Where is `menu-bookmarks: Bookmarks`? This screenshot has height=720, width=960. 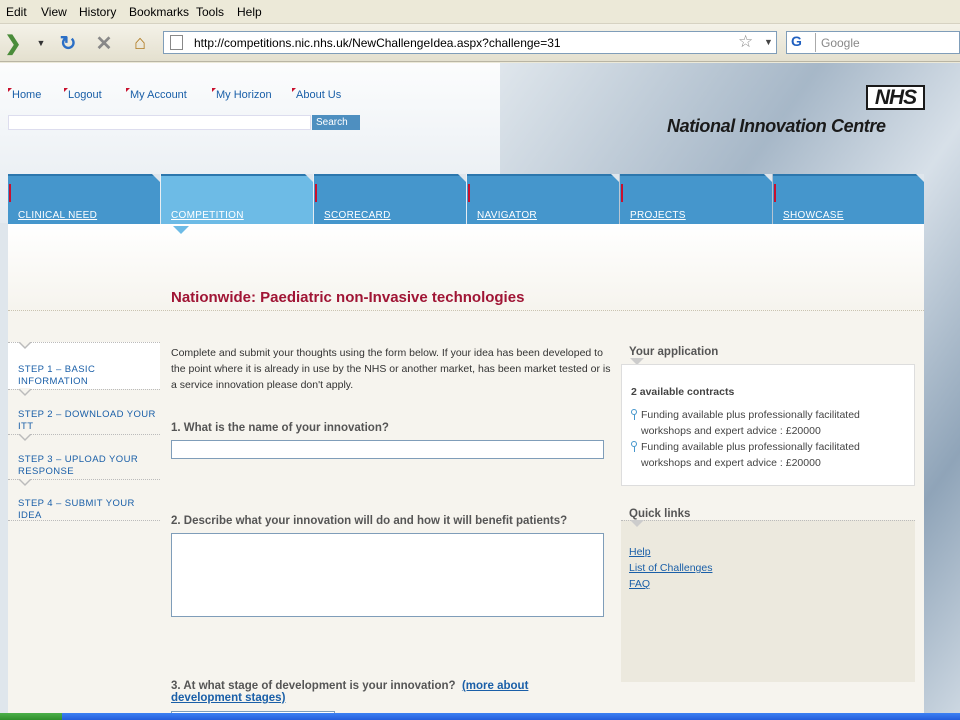
menu-bookmarks: Bookmarks is located at coordinates (159, 12).